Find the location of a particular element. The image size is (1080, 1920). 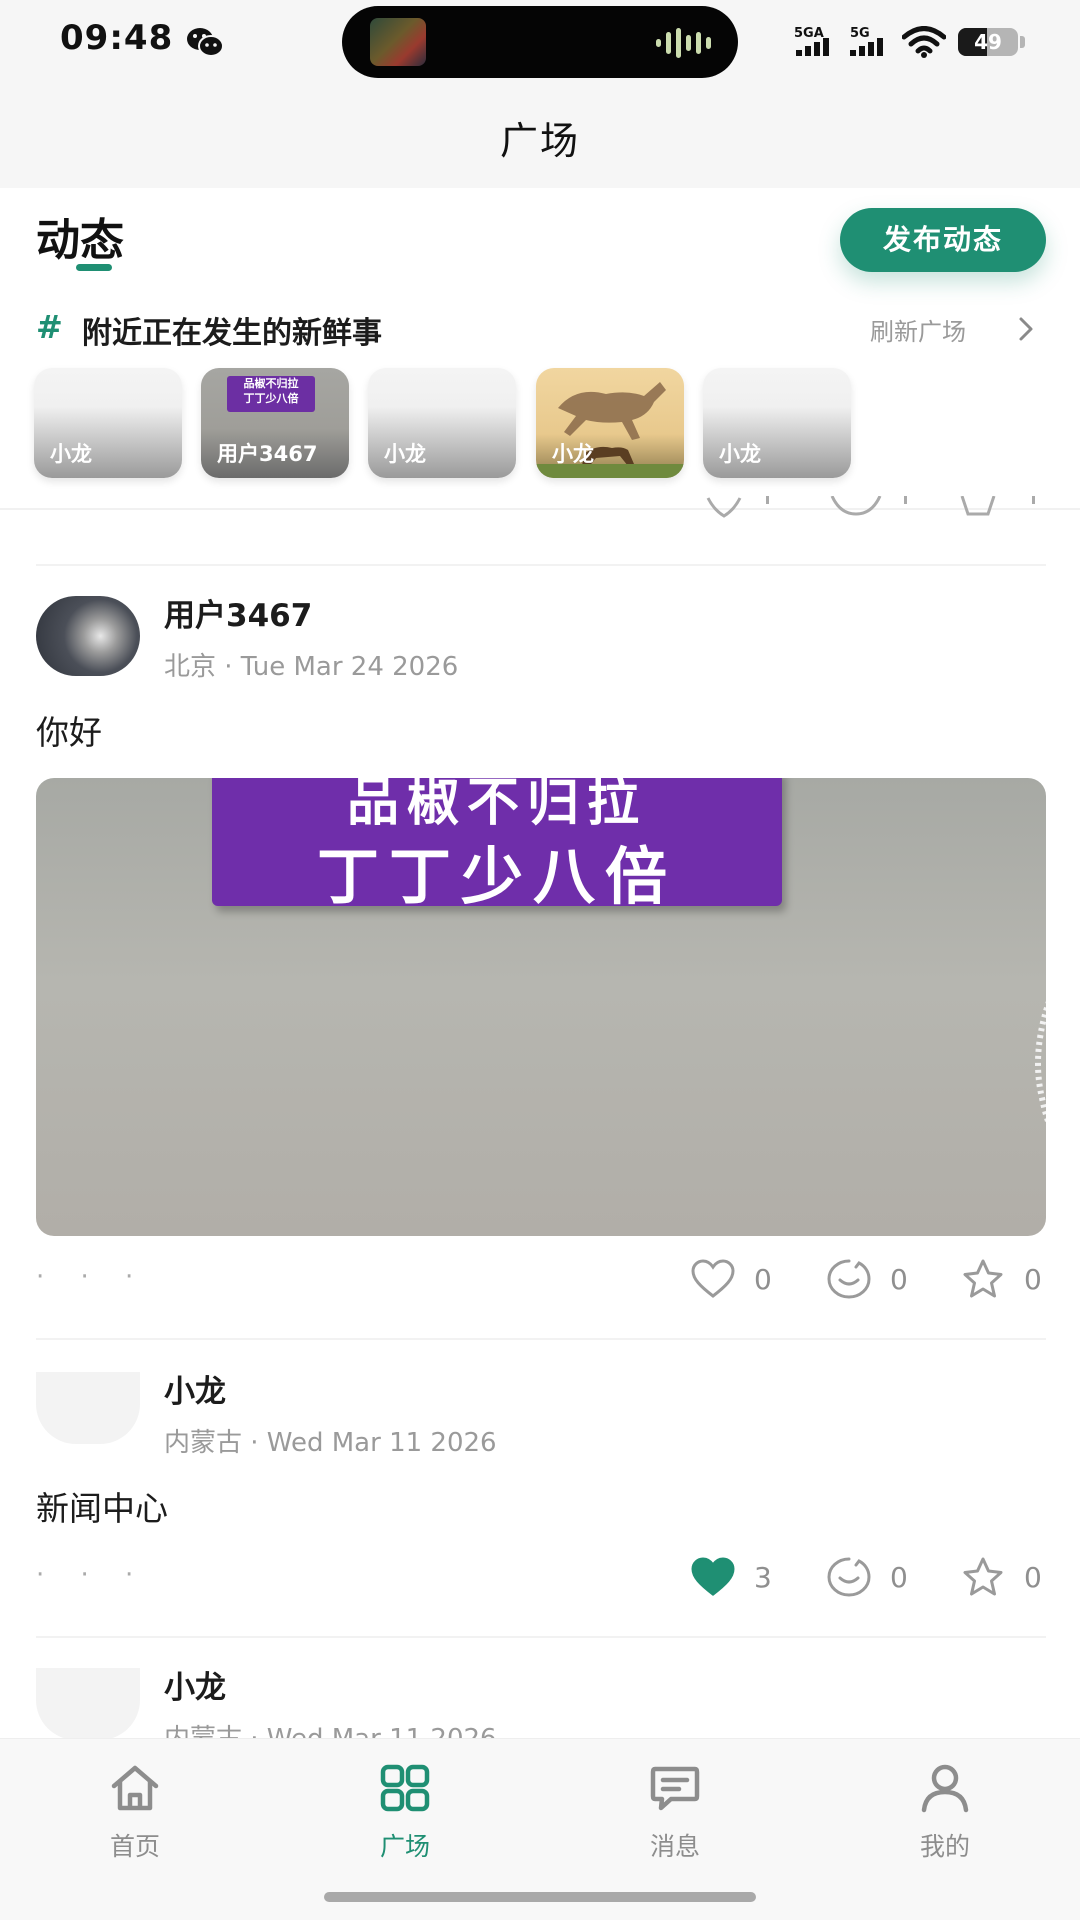

story-thumbnail-sign: 品椒不归拉 丁丁少八倍 is located at coordinates (271, 394).